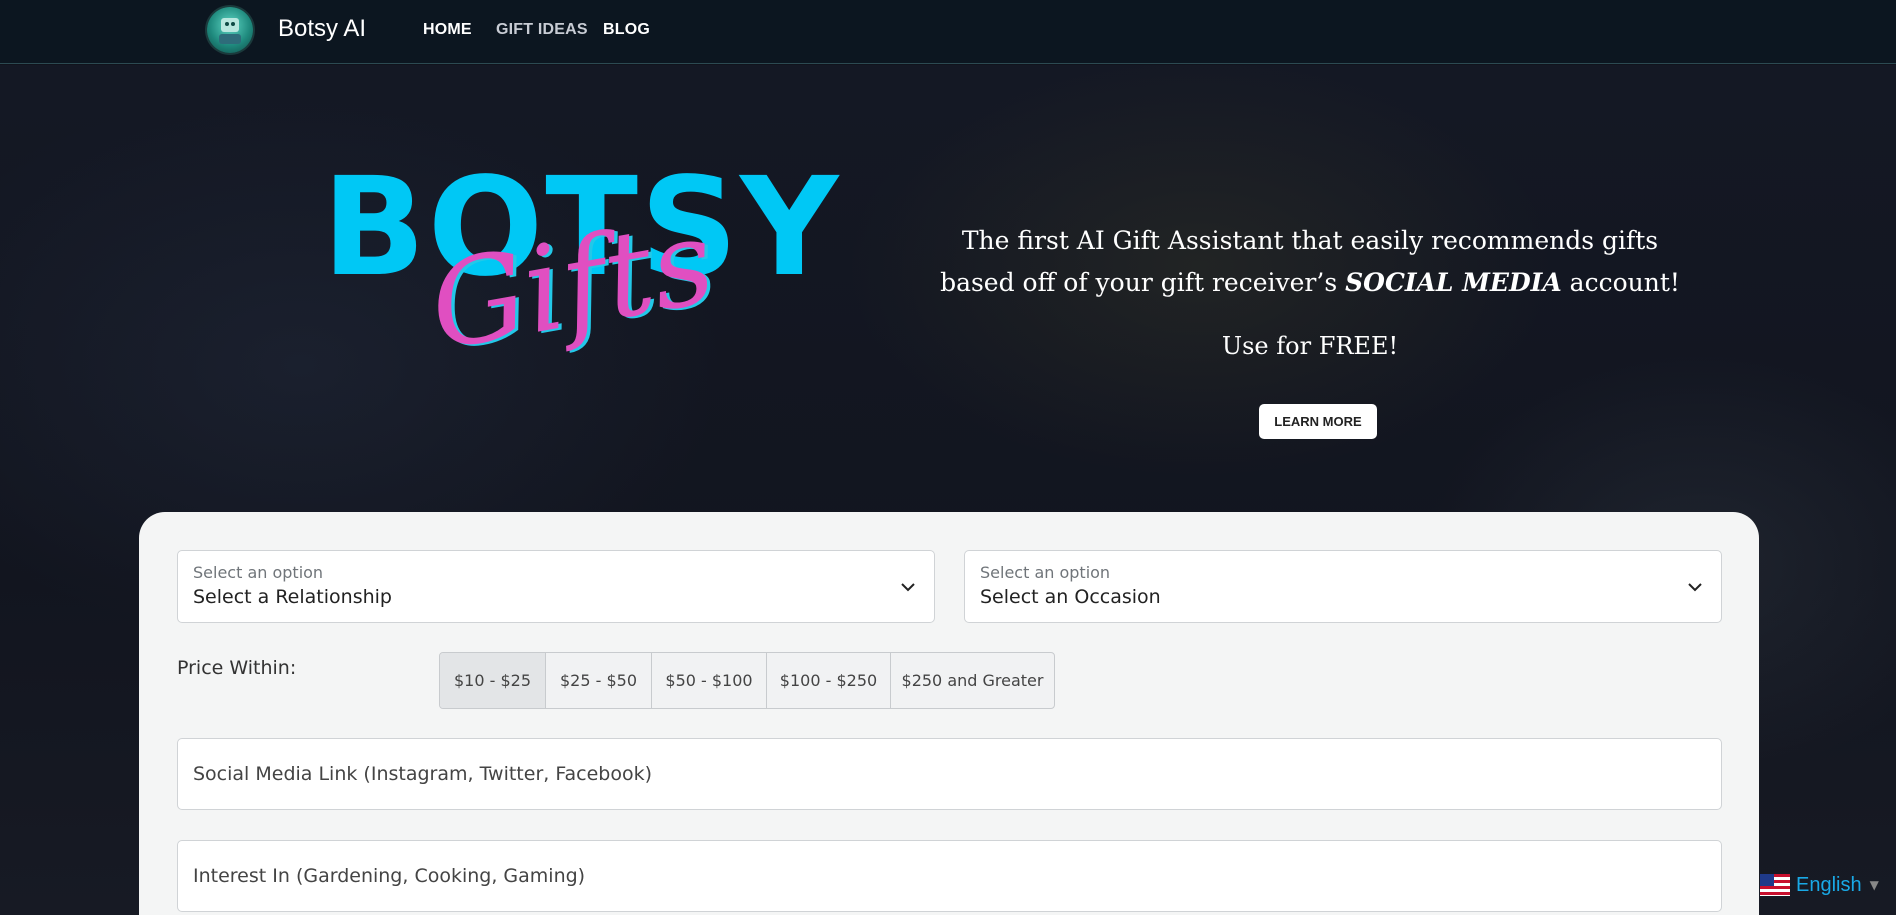 The height and width of the screenshot is (915, 1896). Describe the element at coordinates (493, 680) in the screenshot. I see `price-option-10-25: $10 - $25` at that location.